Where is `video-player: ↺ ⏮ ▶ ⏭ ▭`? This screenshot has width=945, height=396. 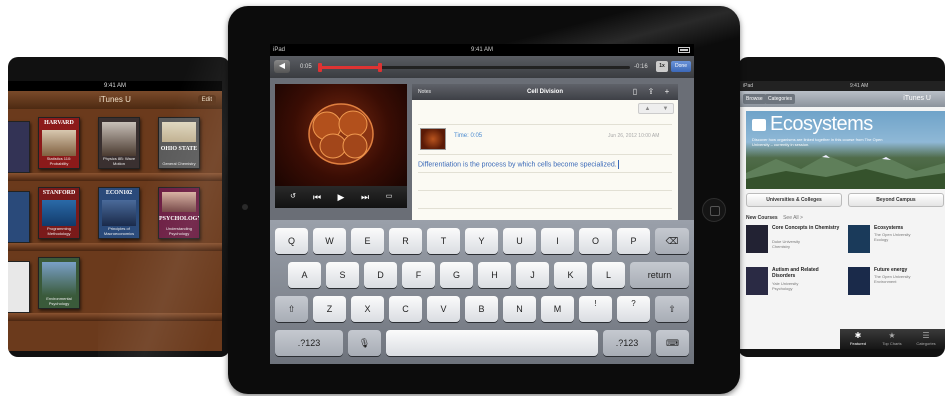 video-player: ↺ ⏮ ▶ ⏭ ▭ is located at coordinates (341, 146).